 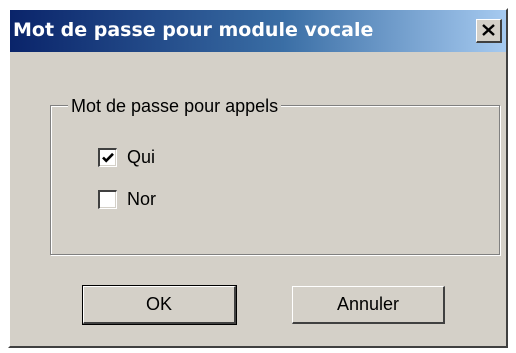 I want to click on checkbox-nor, so click(x=107, y=199).